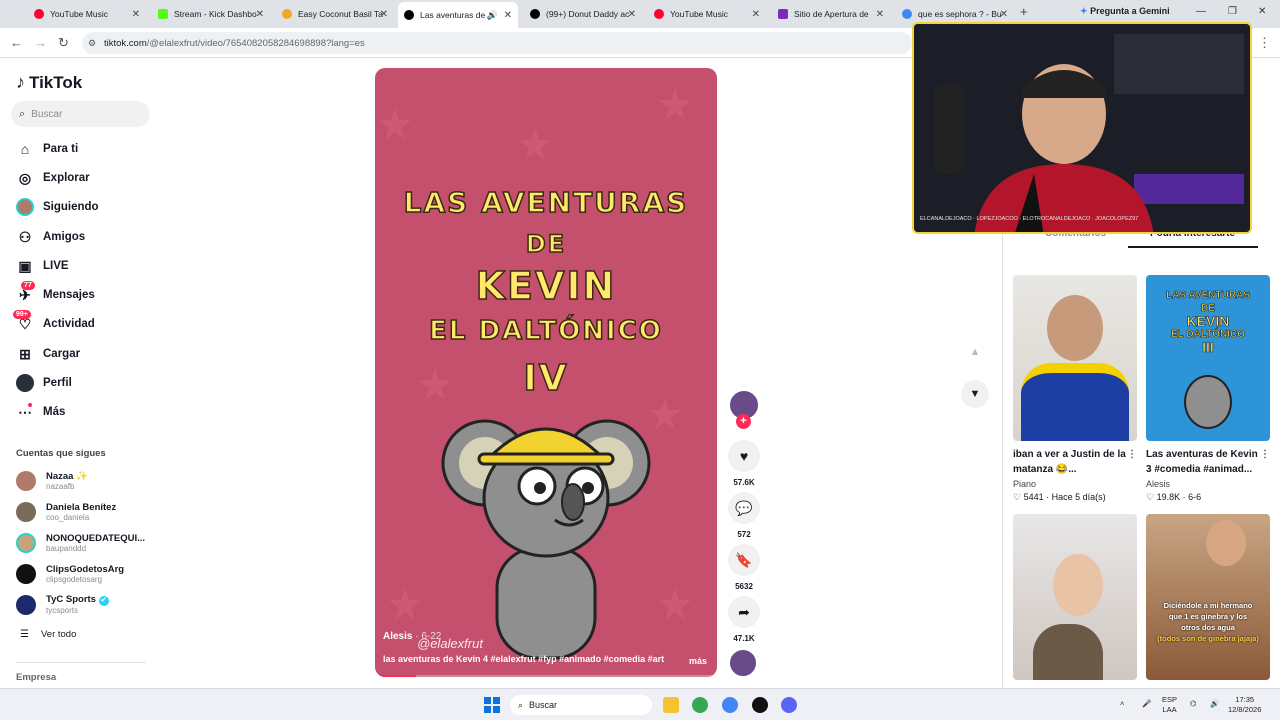  Describe the element at coordinates (86, 149) in the screenshot. I see `nav-para-ti: ⌂ Para ti` at that location.